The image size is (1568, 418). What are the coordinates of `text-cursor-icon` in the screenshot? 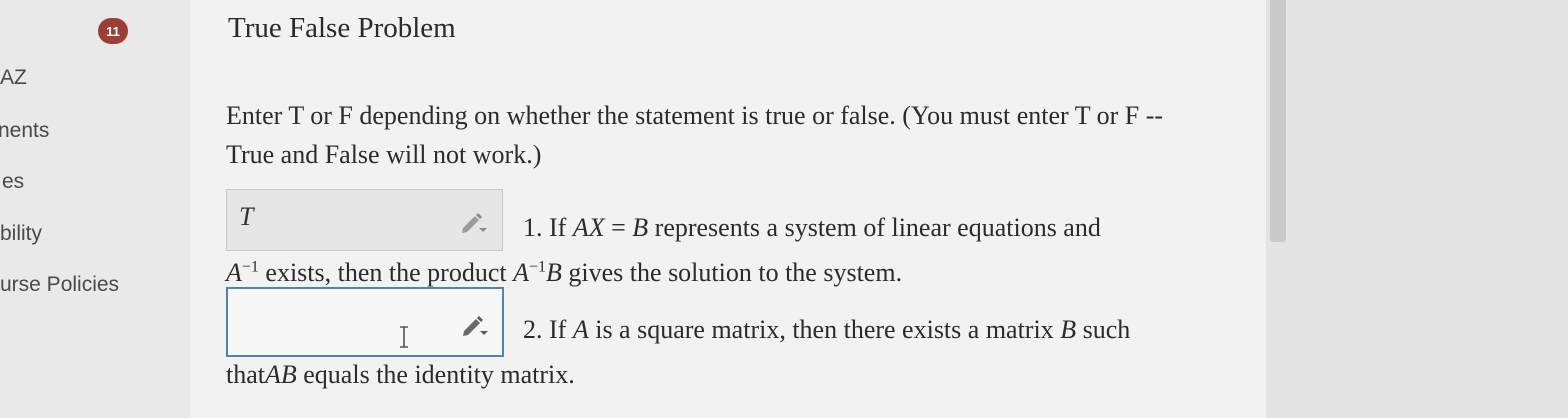 It's located at (404, 337).